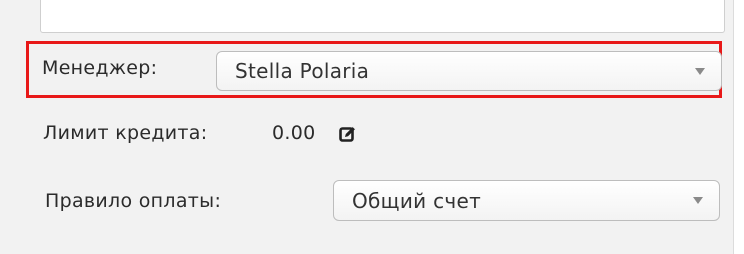  I want to click on payment-rule-select: Общий счет, so click(526, 200).